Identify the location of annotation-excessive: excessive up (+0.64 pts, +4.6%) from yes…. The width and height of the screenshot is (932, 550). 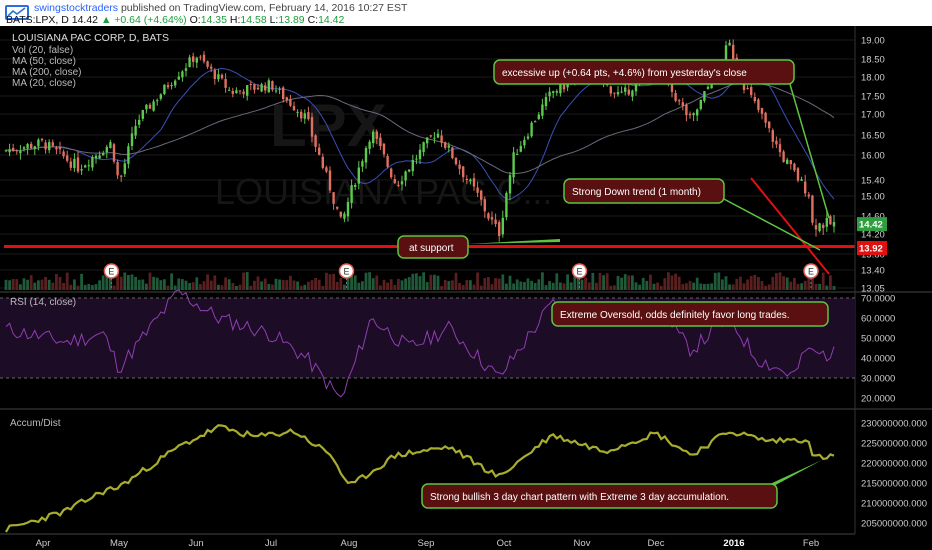
(644, 72).